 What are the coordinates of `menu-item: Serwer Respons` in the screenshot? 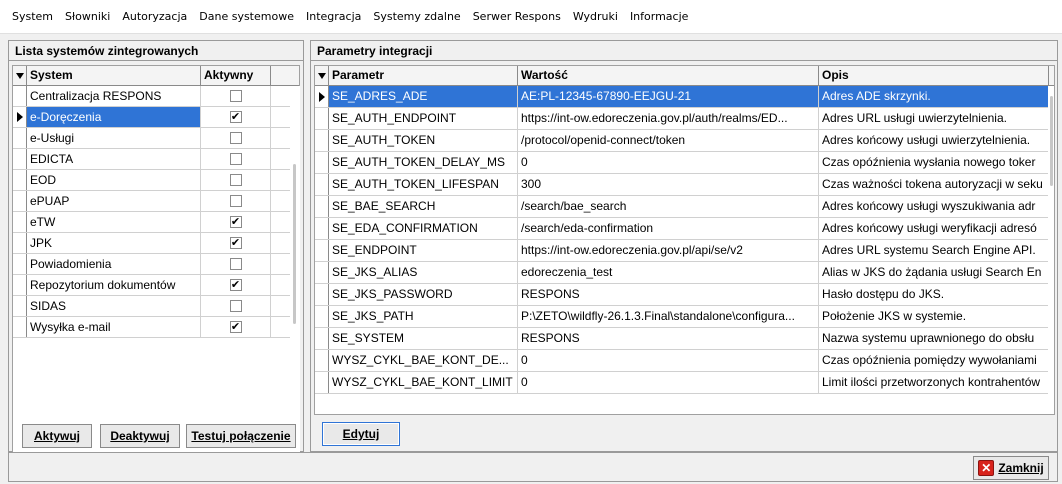 It's located at (517, 16).